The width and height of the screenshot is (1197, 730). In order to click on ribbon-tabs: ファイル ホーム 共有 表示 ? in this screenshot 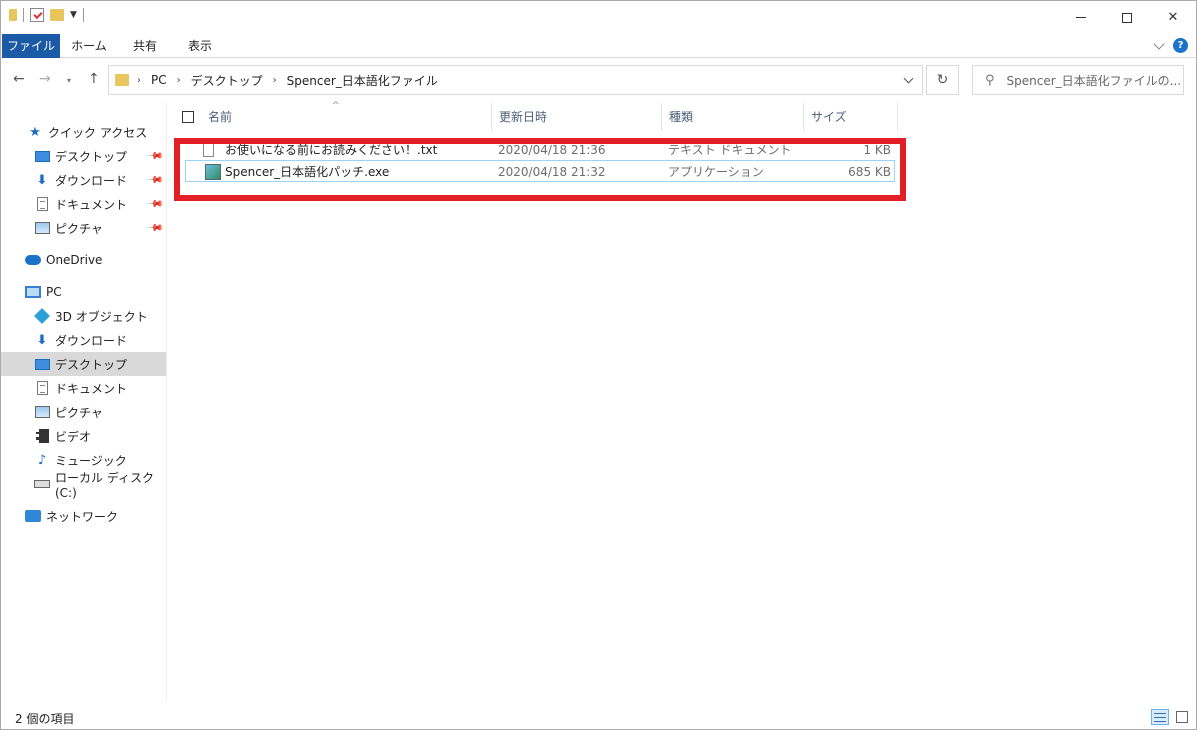, I will do `click(598, 46)`.